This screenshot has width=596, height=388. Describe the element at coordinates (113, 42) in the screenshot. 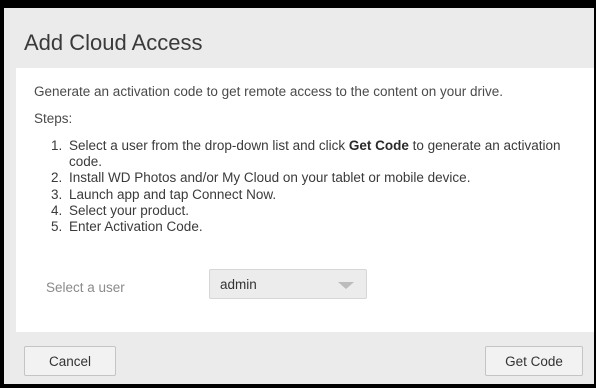

I see `dialog-title: Add Cloud Access` at that location.